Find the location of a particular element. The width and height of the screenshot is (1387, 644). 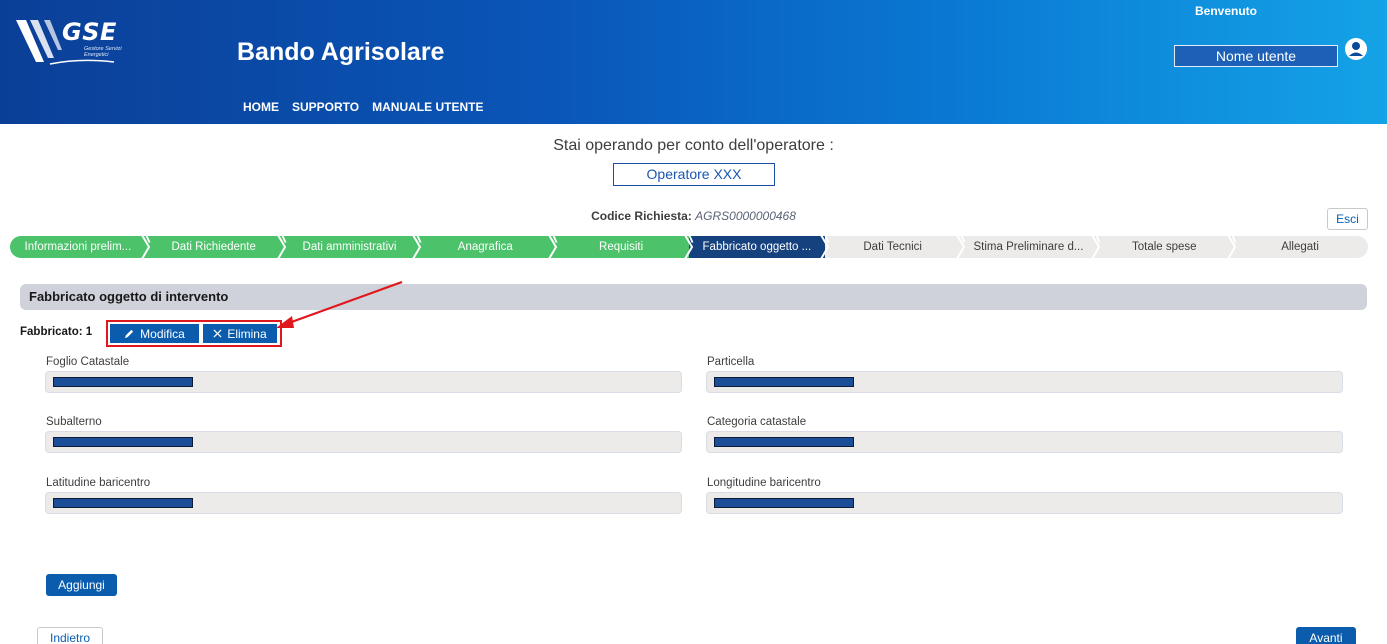

path-step-5: Requisiti is located at coordinates (621, 247).